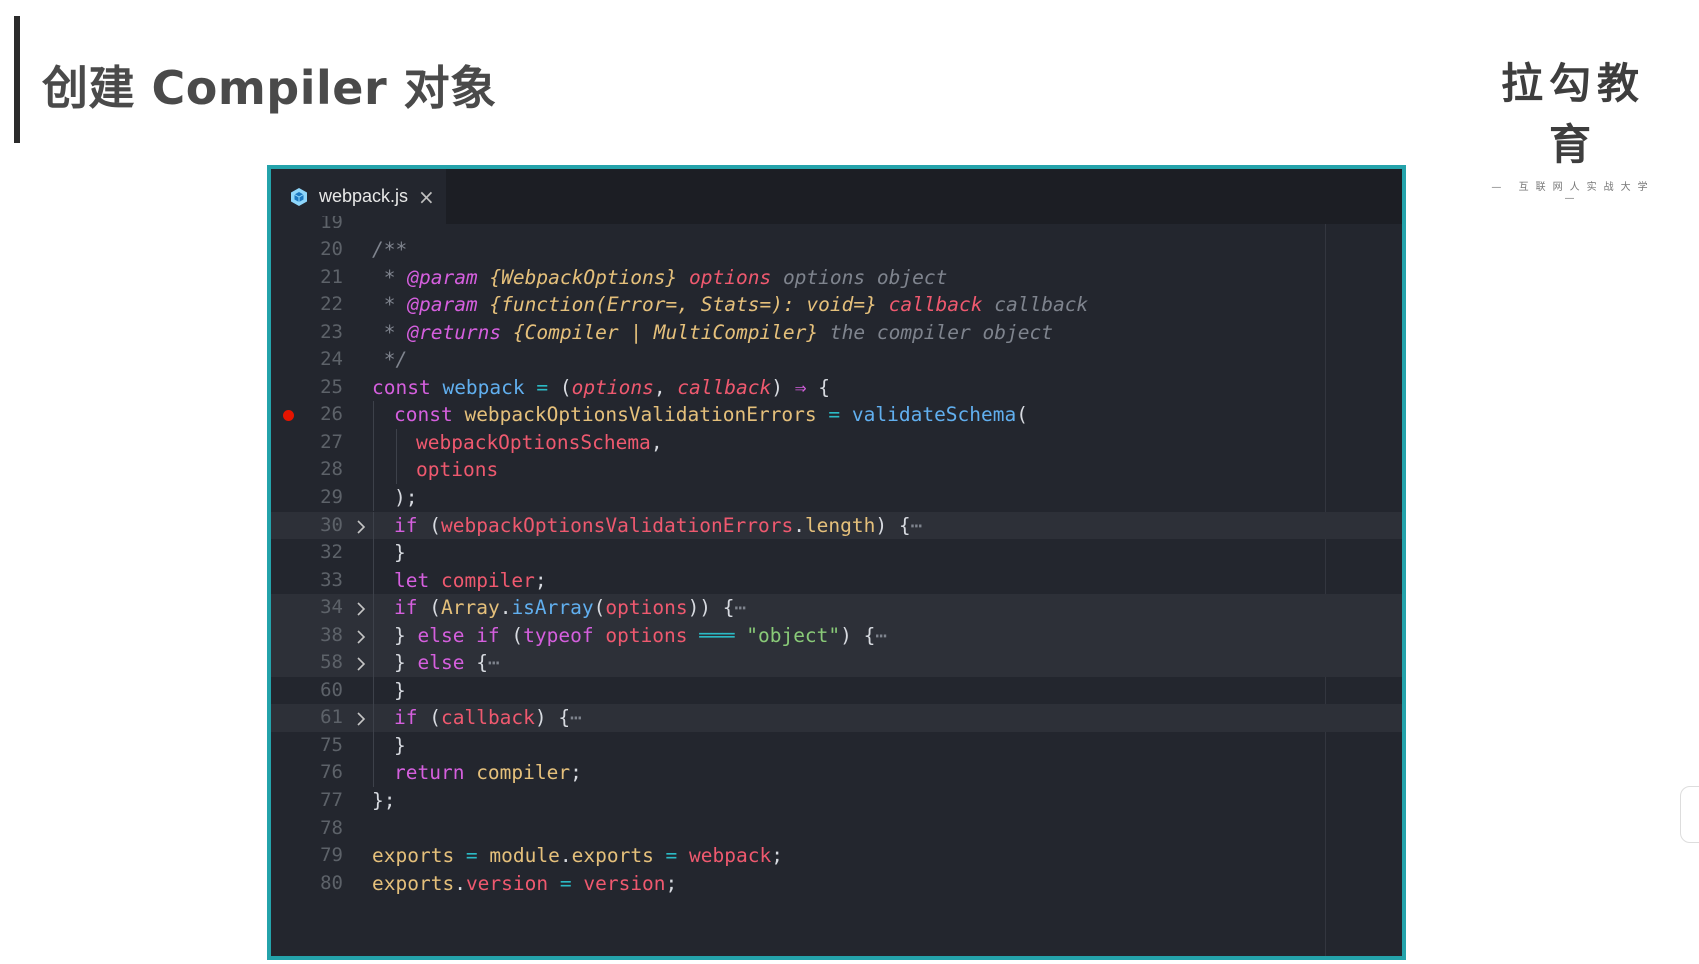  I want to click on partial-line: 19, so click(836, 222).